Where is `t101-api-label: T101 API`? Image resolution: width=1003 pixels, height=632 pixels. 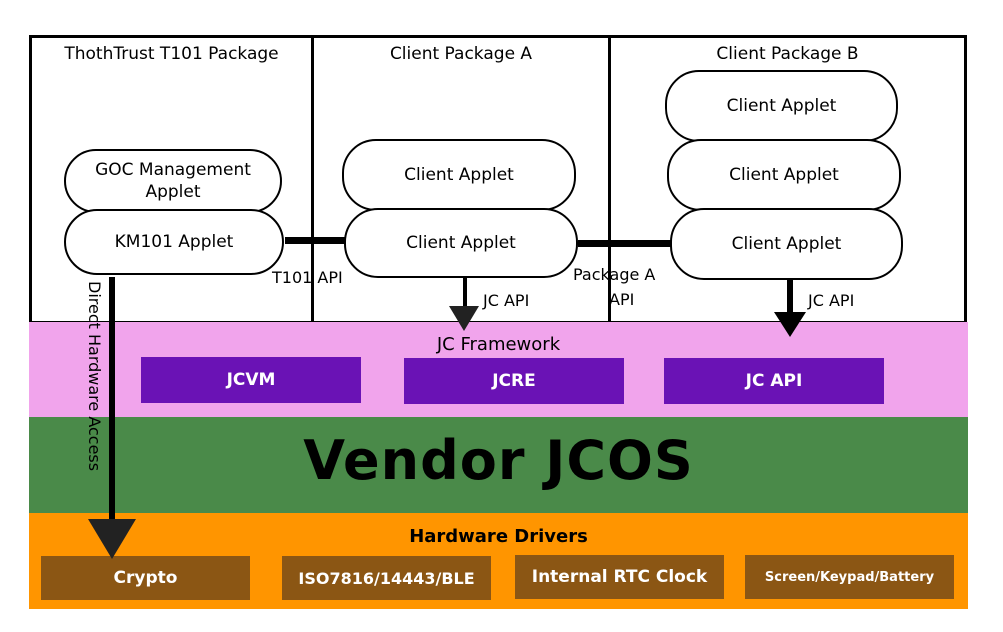
t101-api-label: T101 API is located at coordinates (307, 277).